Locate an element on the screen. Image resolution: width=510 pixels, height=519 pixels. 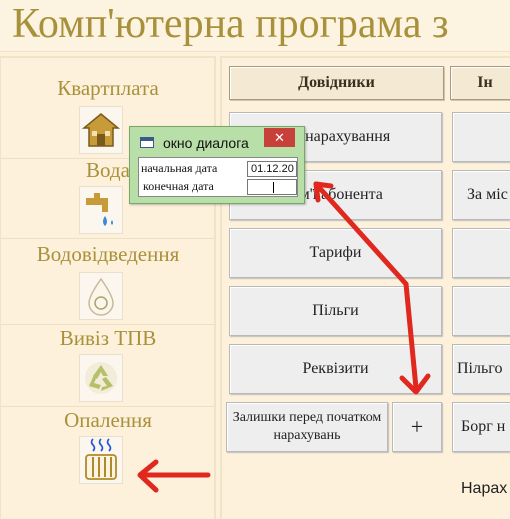
debt-button: Борг н is located at coordinates (481, 427).